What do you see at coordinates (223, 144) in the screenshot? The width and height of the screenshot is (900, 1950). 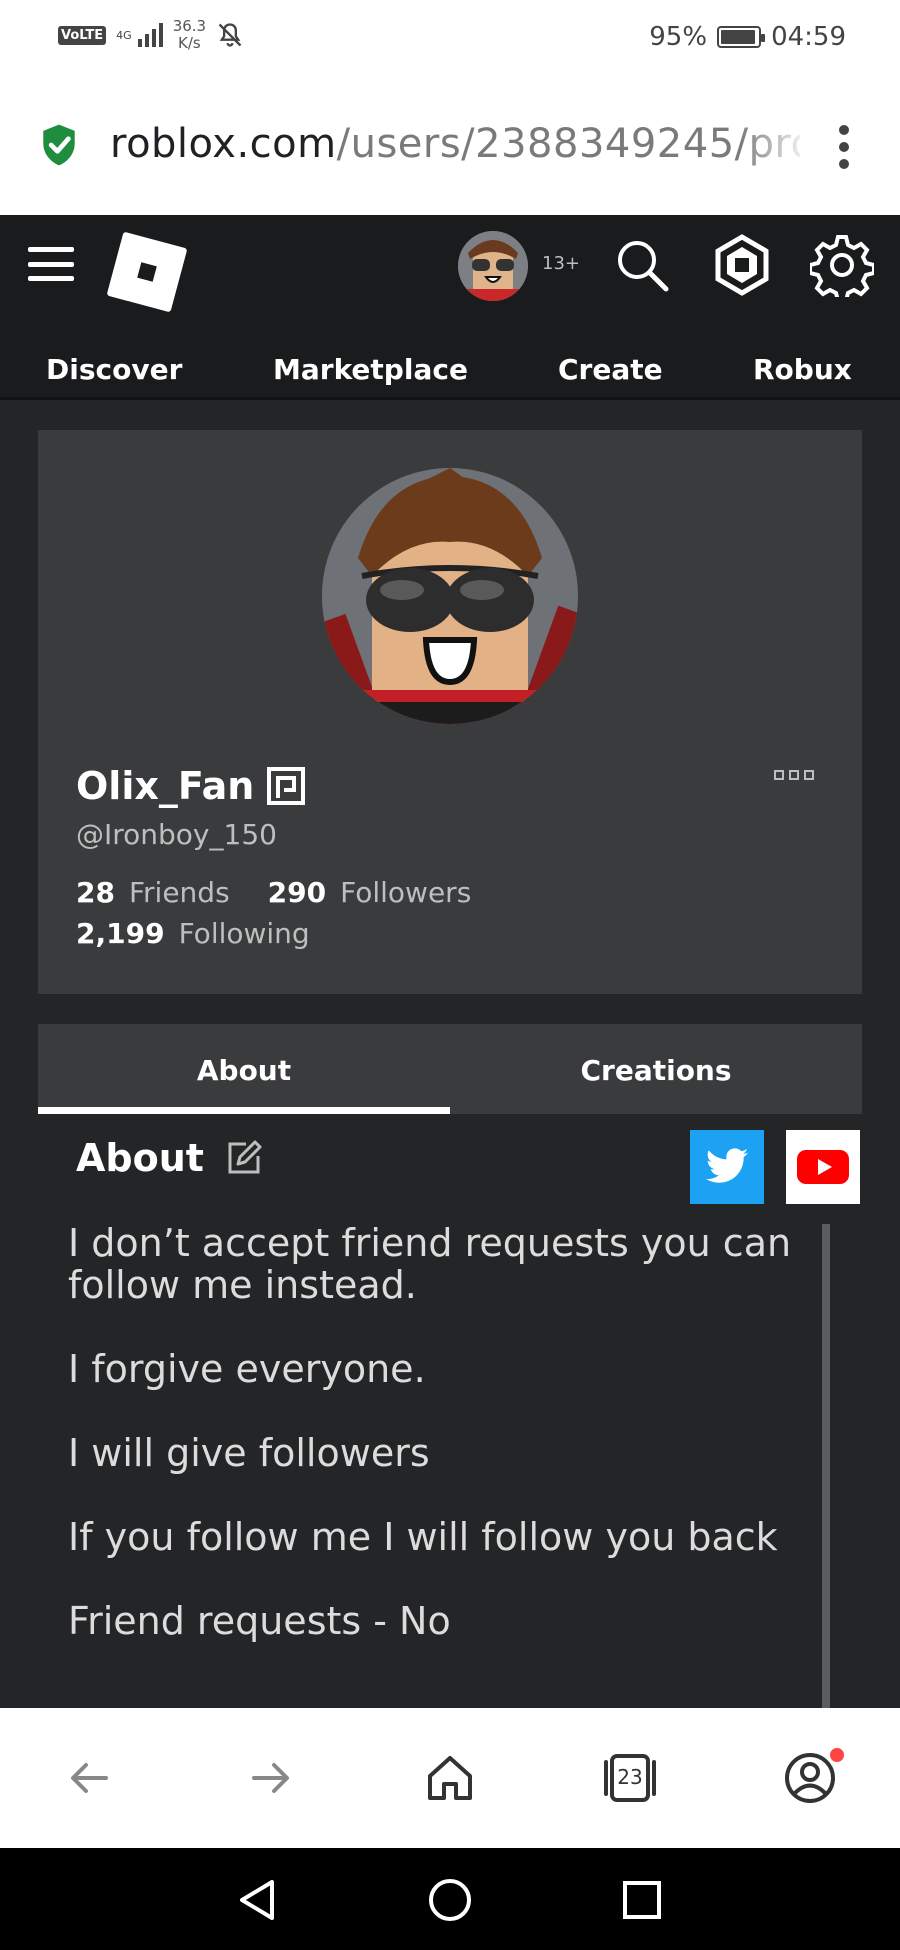 I see `url-domain: roblox.com` at bounding box center [223, 144].